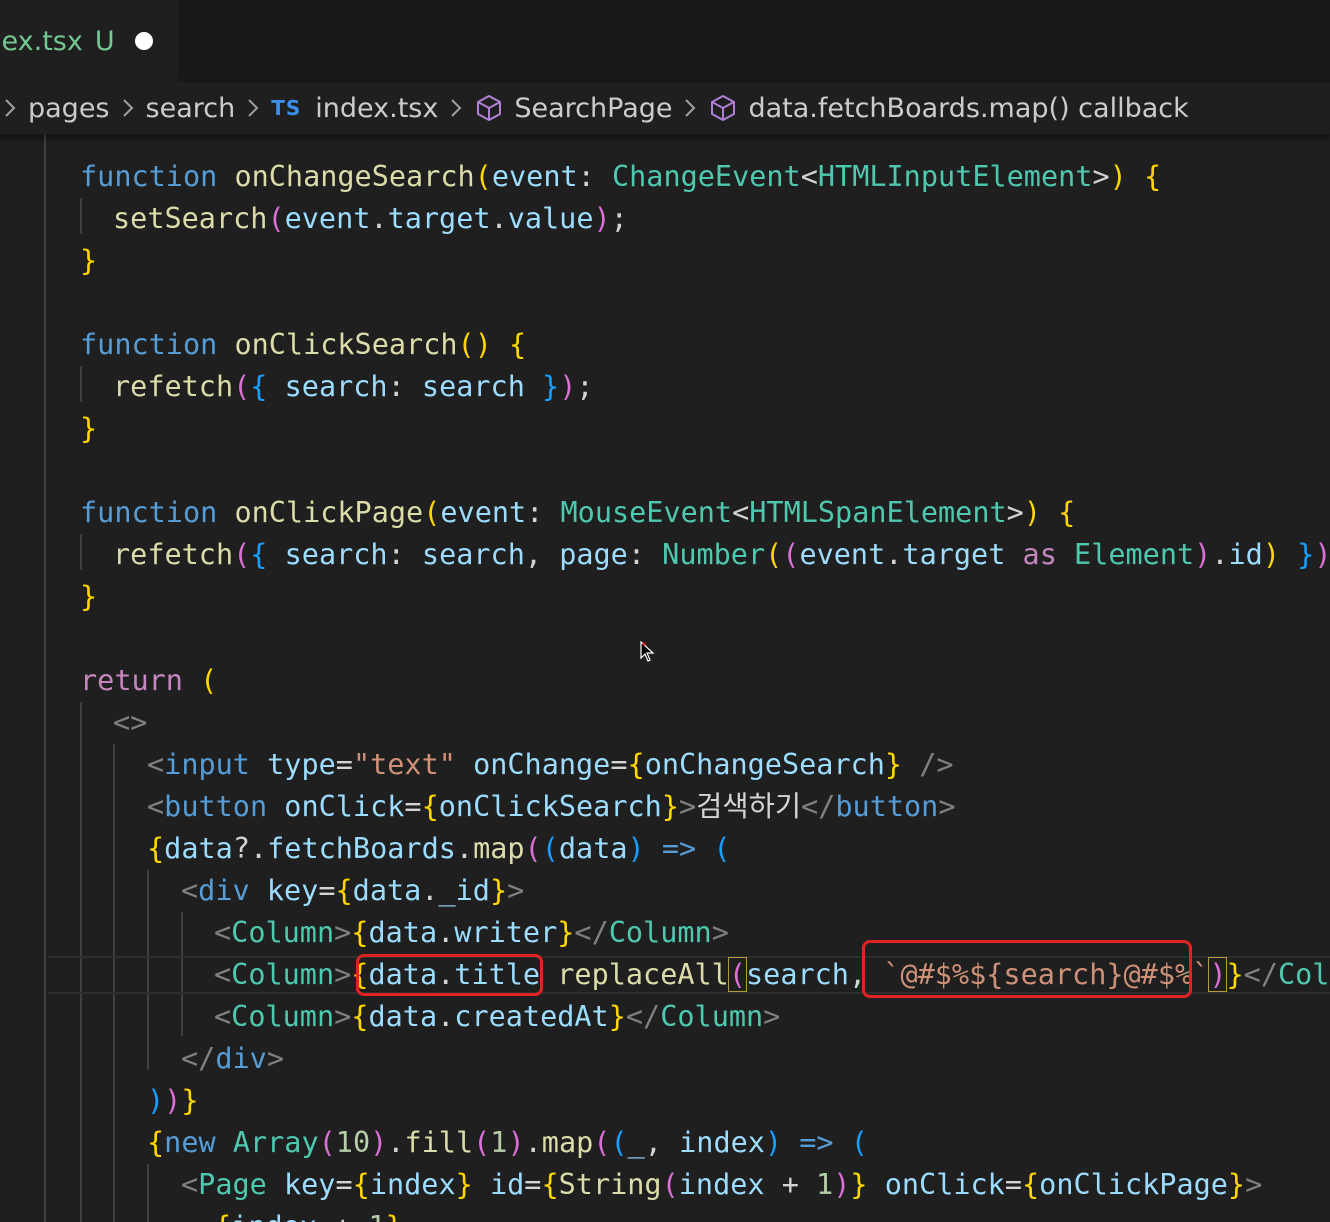 The image size is (1330, 1222). Describe the element at coordinates (376, 108) in the screenshot. I see `breadcrumb-item-file: index.tsx` at that location.